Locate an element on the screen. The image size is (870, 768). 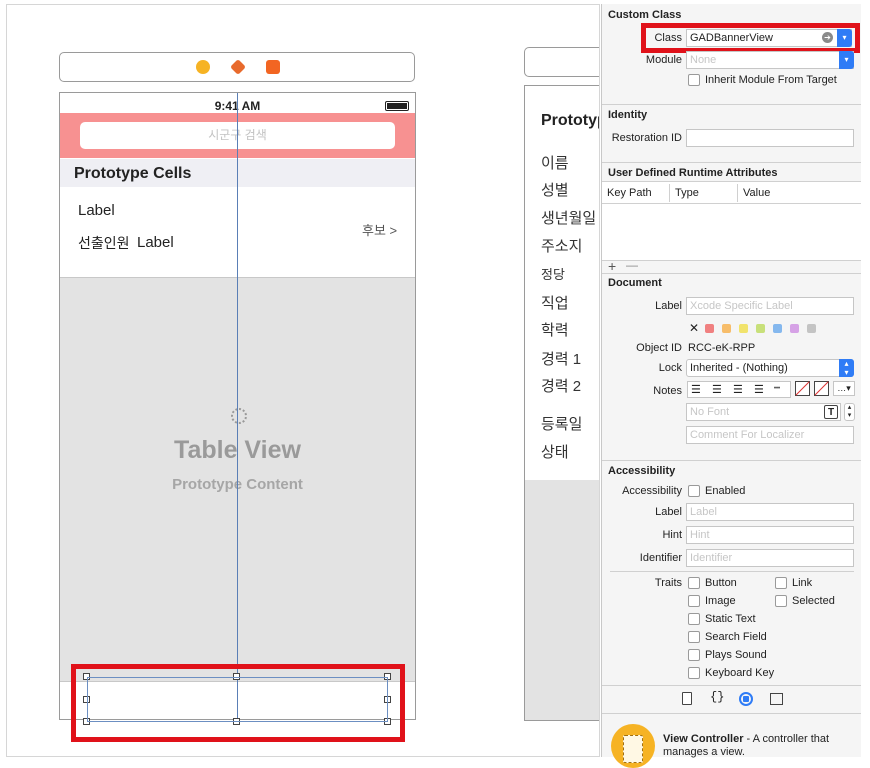
align-natural-icon: ┅ is located at coordinates (777, 388).